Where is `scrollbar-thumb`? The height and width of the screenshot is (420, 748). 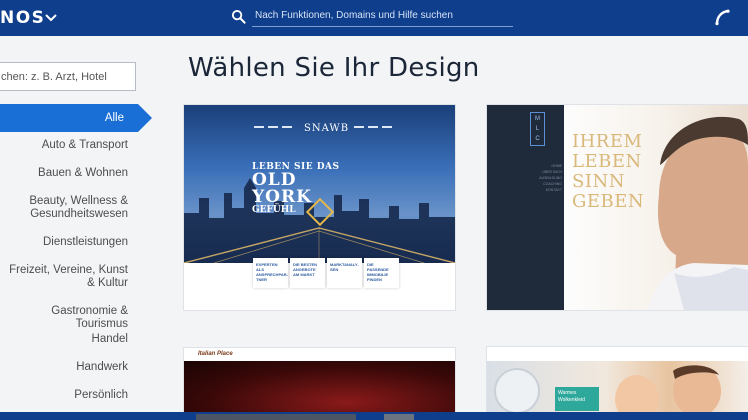
scrollbar-thumb is located at coordinates (399, 417).